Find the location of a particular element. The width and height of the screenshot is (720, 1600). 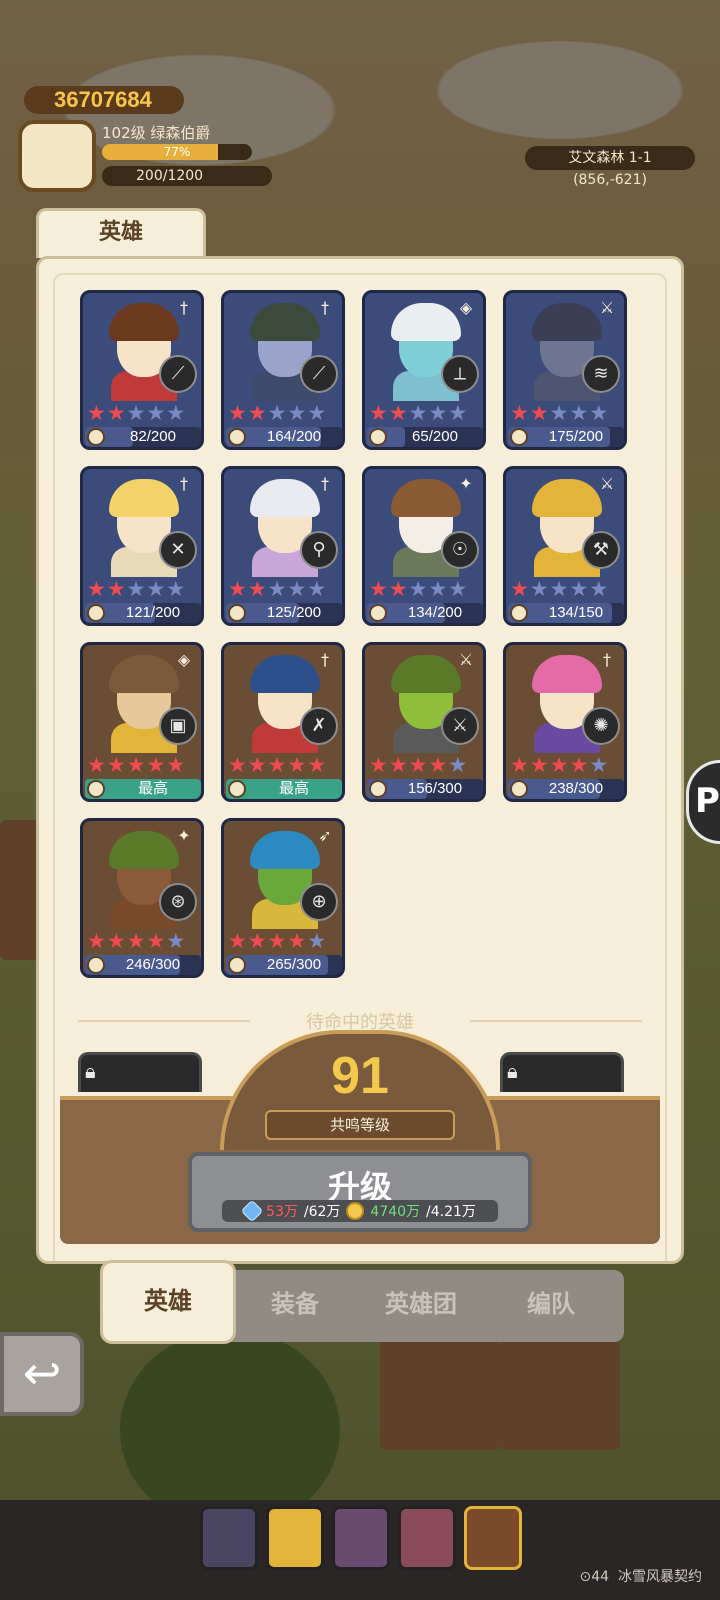

shard-progress-text: 最高 is located at coordinates (152, 788).